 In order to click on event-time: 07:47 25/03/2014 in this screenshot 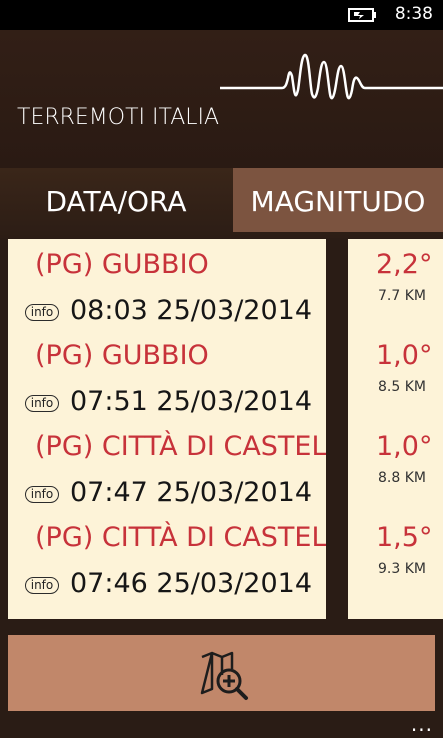, I will do `click(191, 492)`.